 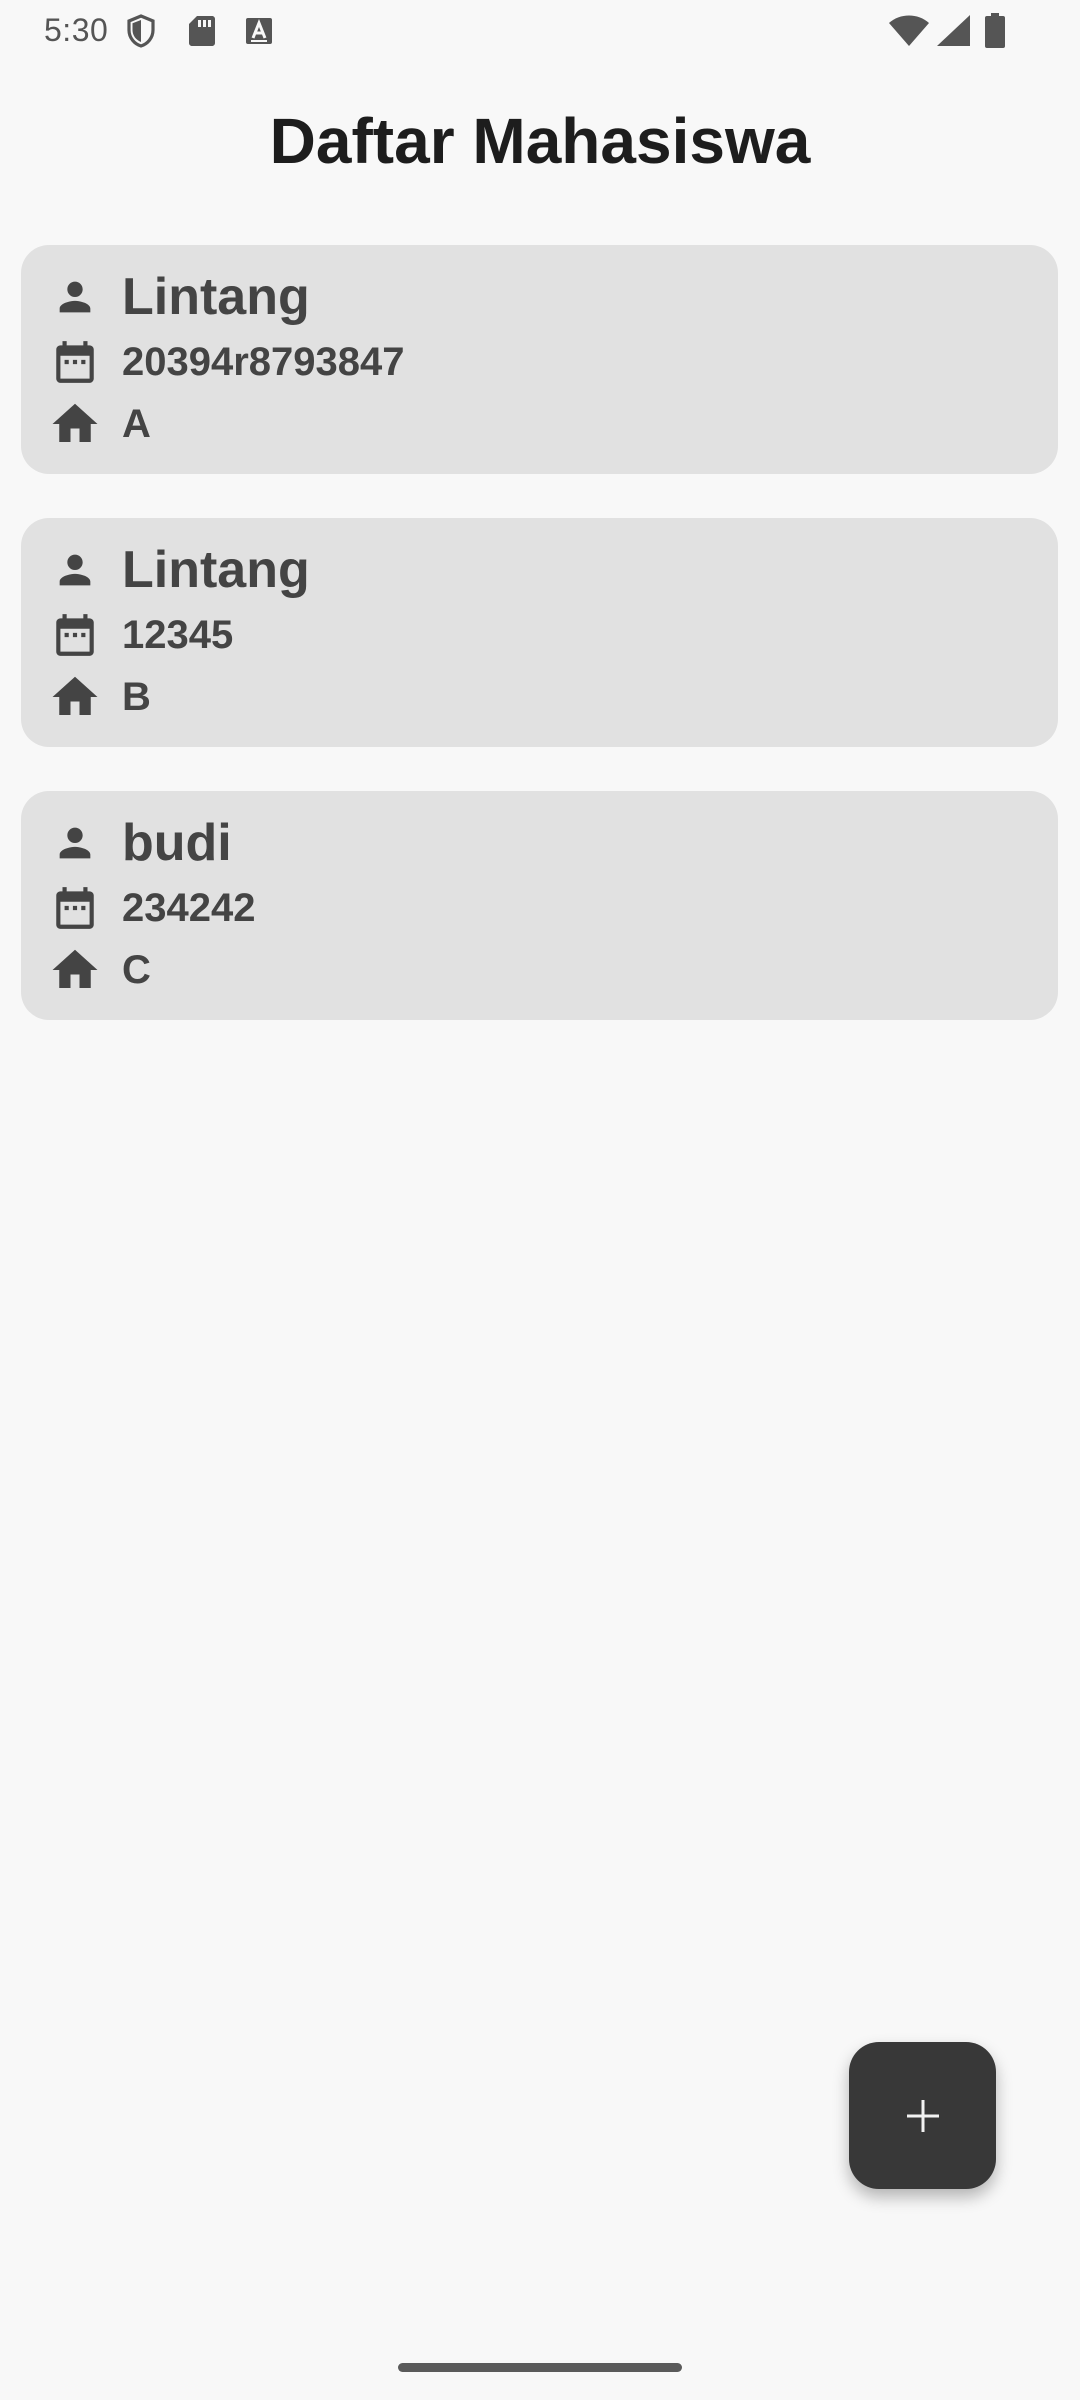 I want to click on student-name-row: budi, so click(x=140, y=843).